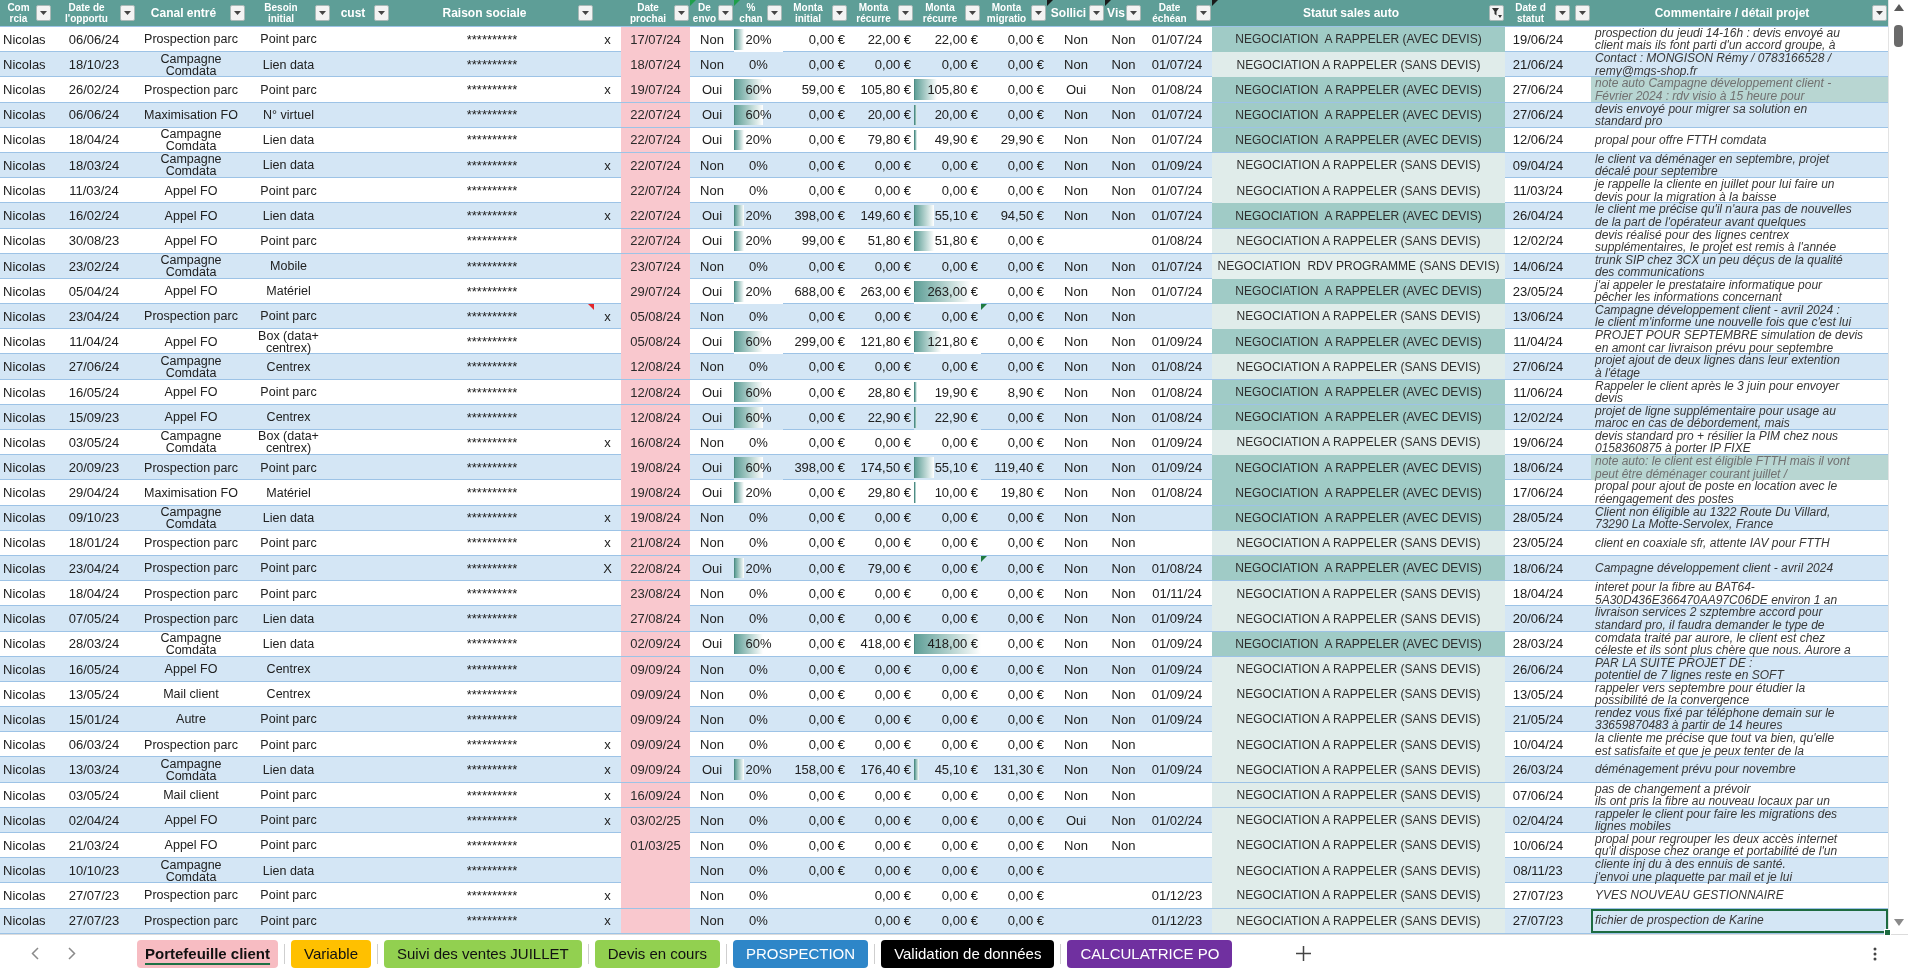 Image resolution: width=1908 pixels, height=972 pixels. What do you see at coordinates (889, 241) in the screenshot?
I see `amount-value: 51,80 €` at bounding box center [889, 241].